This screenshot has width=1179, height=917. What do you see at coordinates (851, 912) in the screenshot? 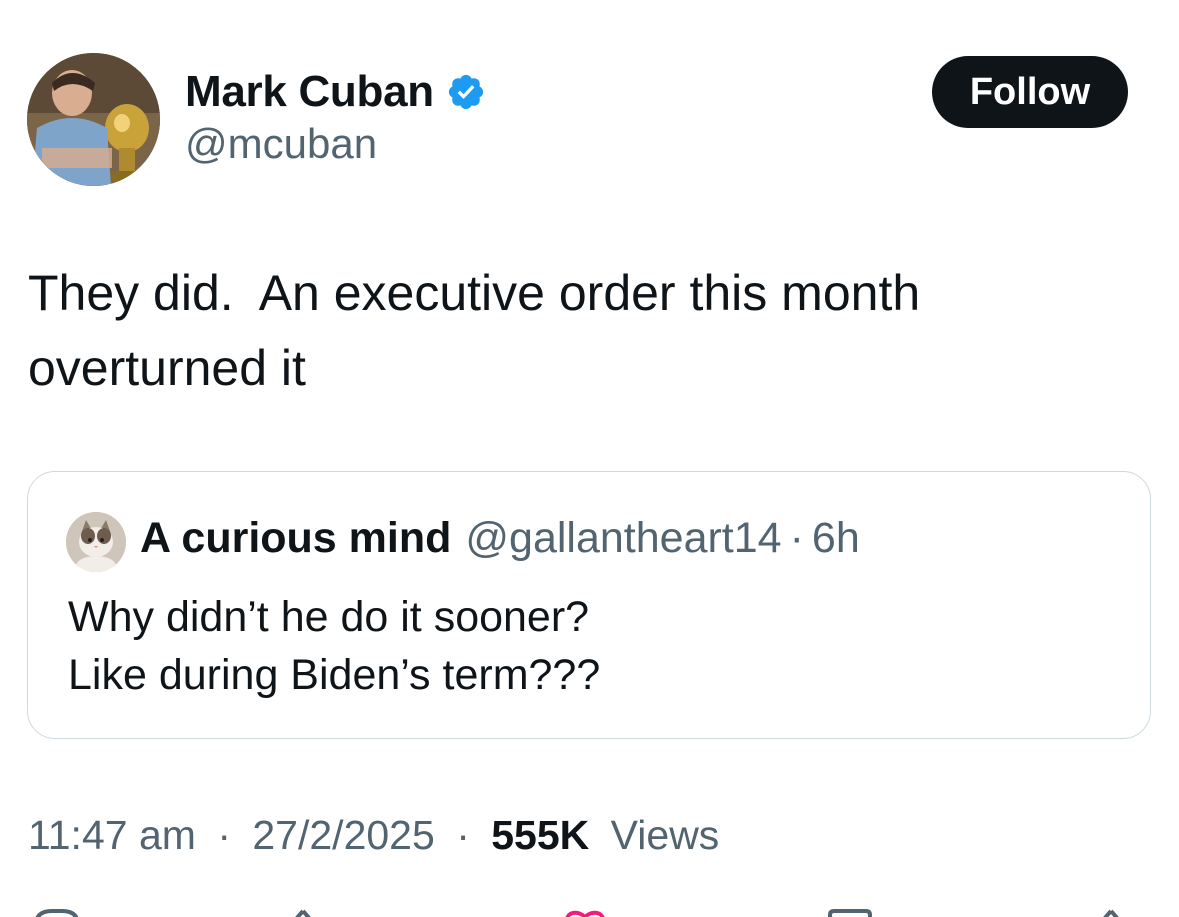
I see `bookmark-icon` at bounding box center [851, 912].